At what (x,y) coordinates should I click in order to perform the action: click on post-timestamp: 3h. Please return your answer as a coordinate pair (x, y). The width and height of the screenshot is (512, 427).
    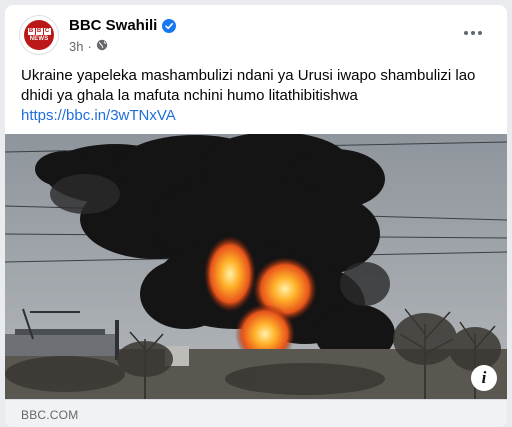
    Looking at the image, I should click on (76, 46).